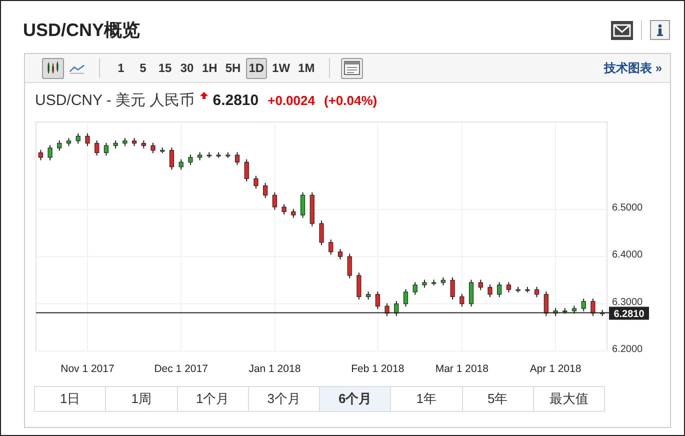  I want to click on mail-icon, so click(622, 30).